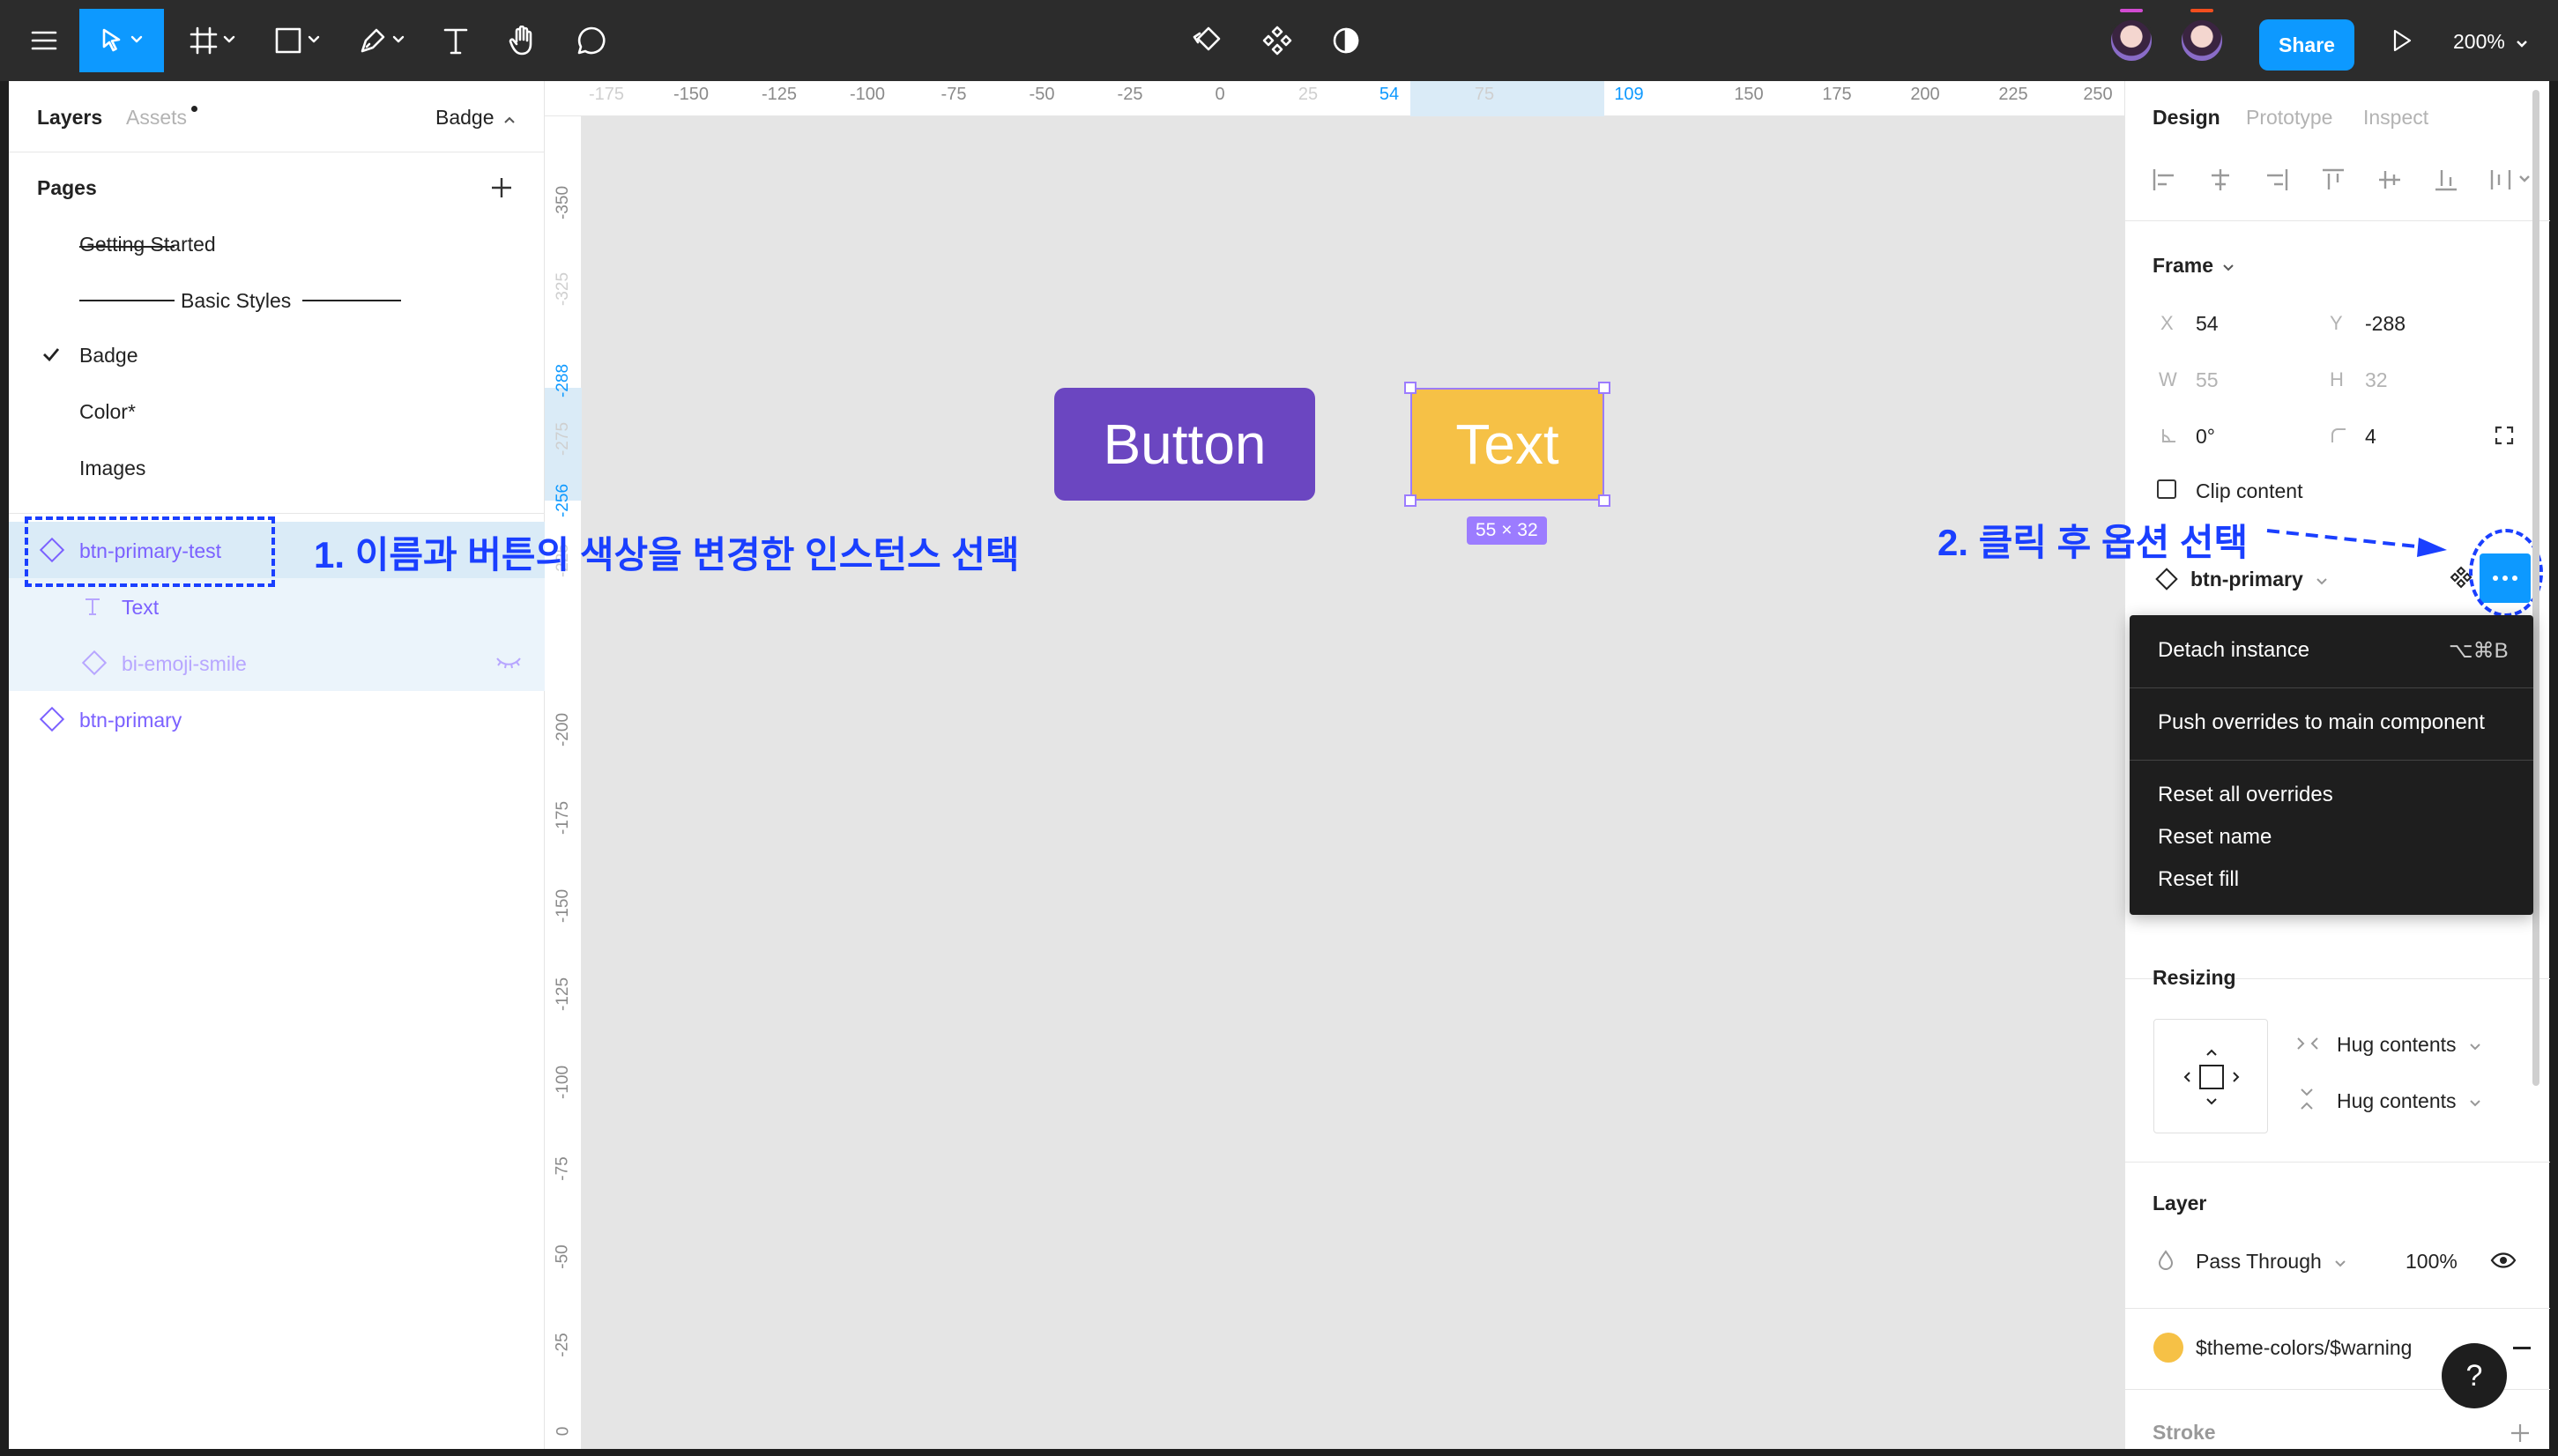  I want to click on frame-section-label: Frame, so click(2194, 266).